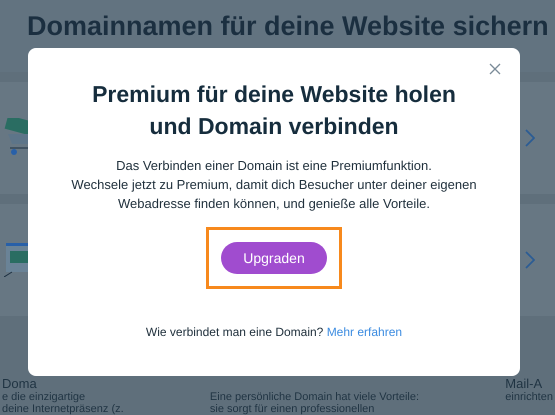  I want to click on feature-text: einrichten, so click(529, 397).